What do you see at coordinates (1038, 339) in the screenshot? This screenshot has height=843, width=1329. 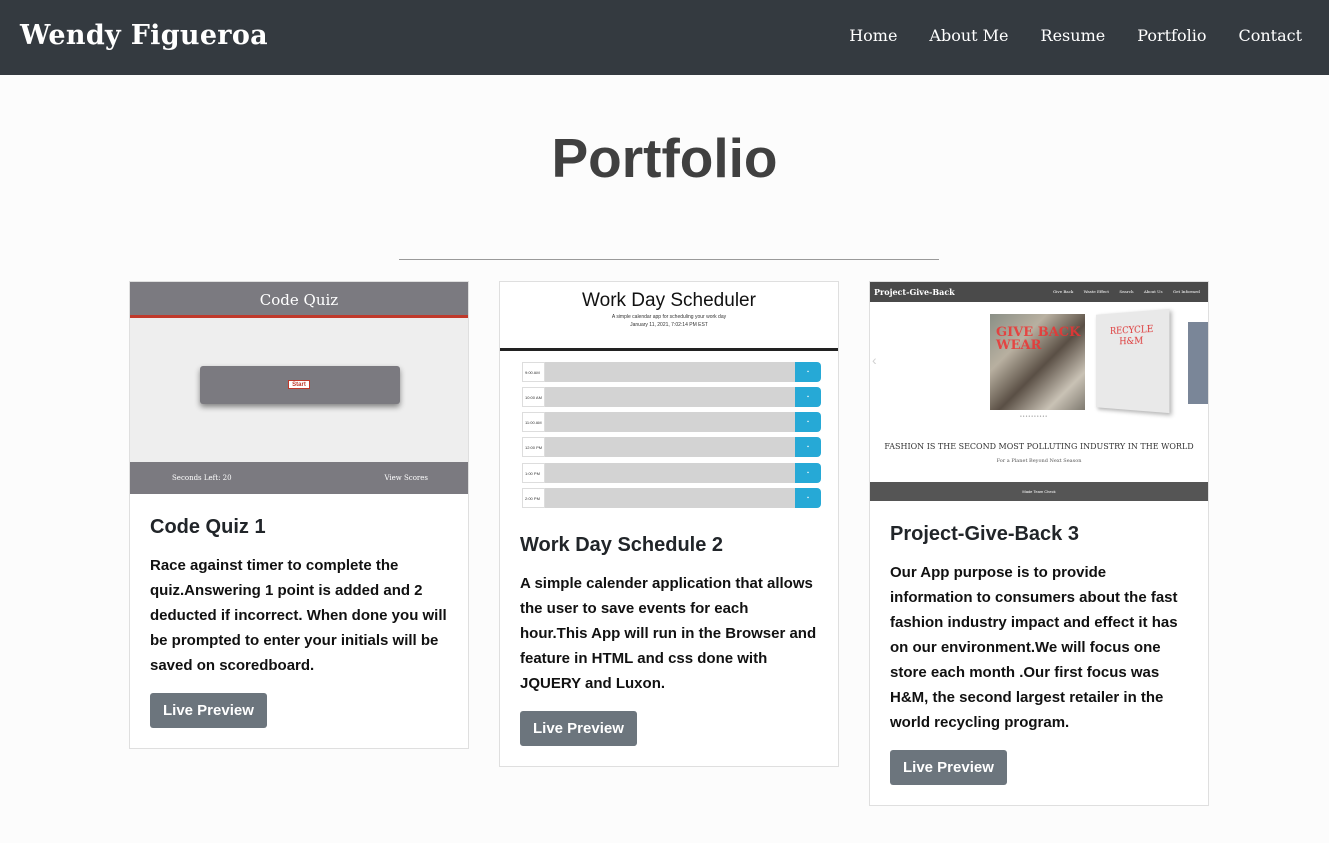 I see `give-back-preview-photo-text: GIVE BACK WEAR` at bounding box center [1038, 339].